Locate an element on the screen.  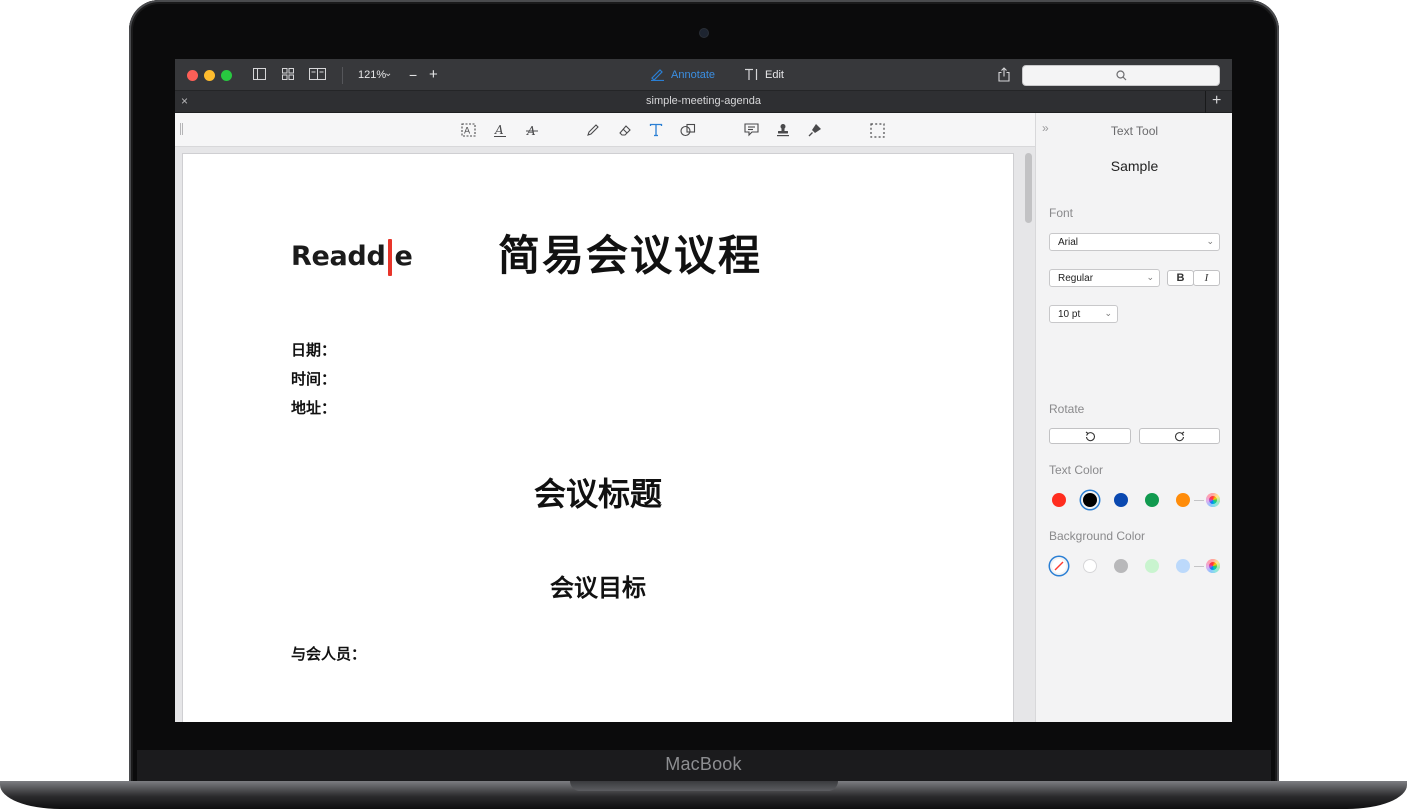
background-color-picker-icon is located at coordinates (1213, 566).